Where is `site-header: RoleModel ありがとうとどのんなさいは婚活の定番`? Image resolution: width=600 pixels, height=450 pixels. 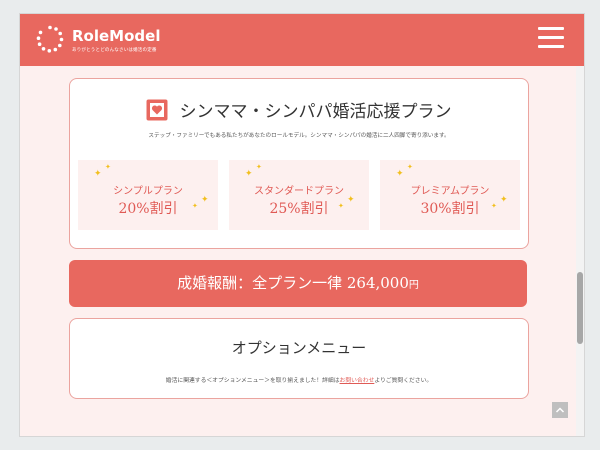
site-header: RoleModel ありがとうとどのんなさいは婚活の定番 is located at coordinates (302, 40).